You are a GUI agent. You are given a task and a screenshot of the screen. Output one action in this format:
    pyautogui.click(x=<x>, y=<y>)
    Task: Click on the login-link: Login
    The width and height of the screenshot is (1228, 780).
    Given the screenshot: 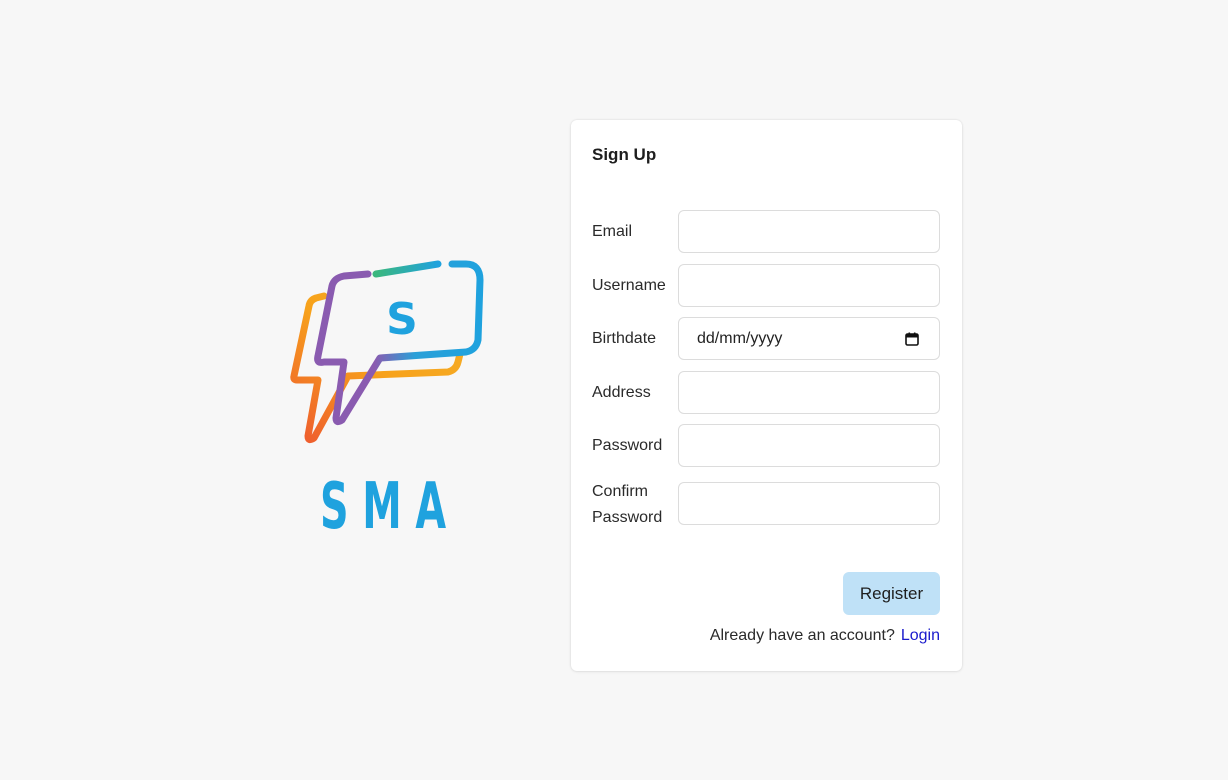 What is the action you would take?
    pyautogui.click(x=920, y=635)
    